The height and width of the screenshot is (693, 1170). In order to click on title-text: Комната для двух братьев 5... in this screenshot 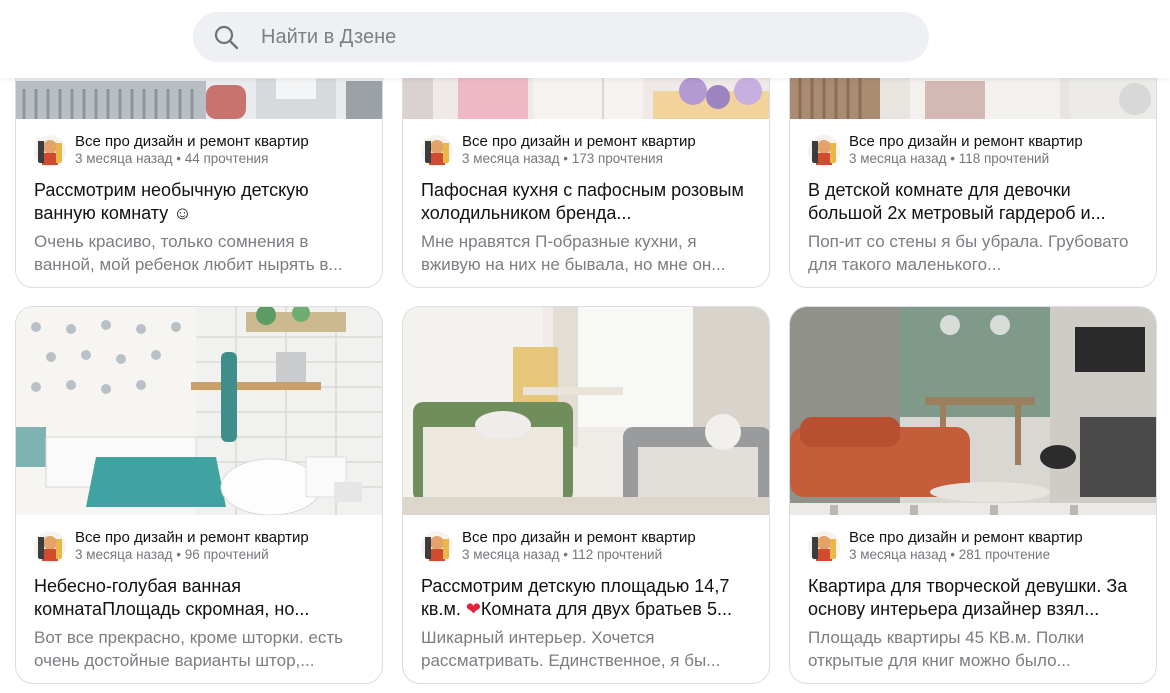, I will do `click(606, 609)`.